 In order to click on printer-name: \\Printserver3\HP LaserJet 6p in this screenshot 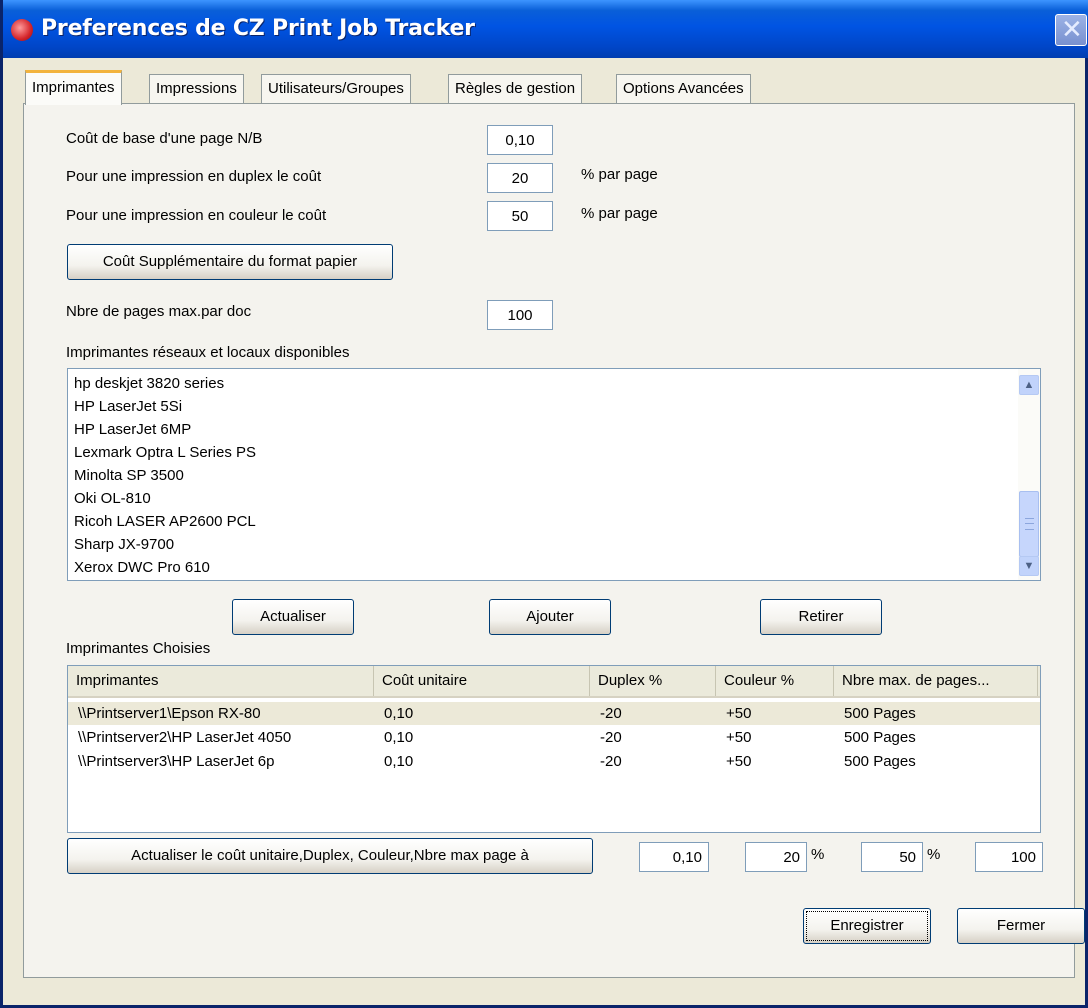, I will do `click(176, 761)`.